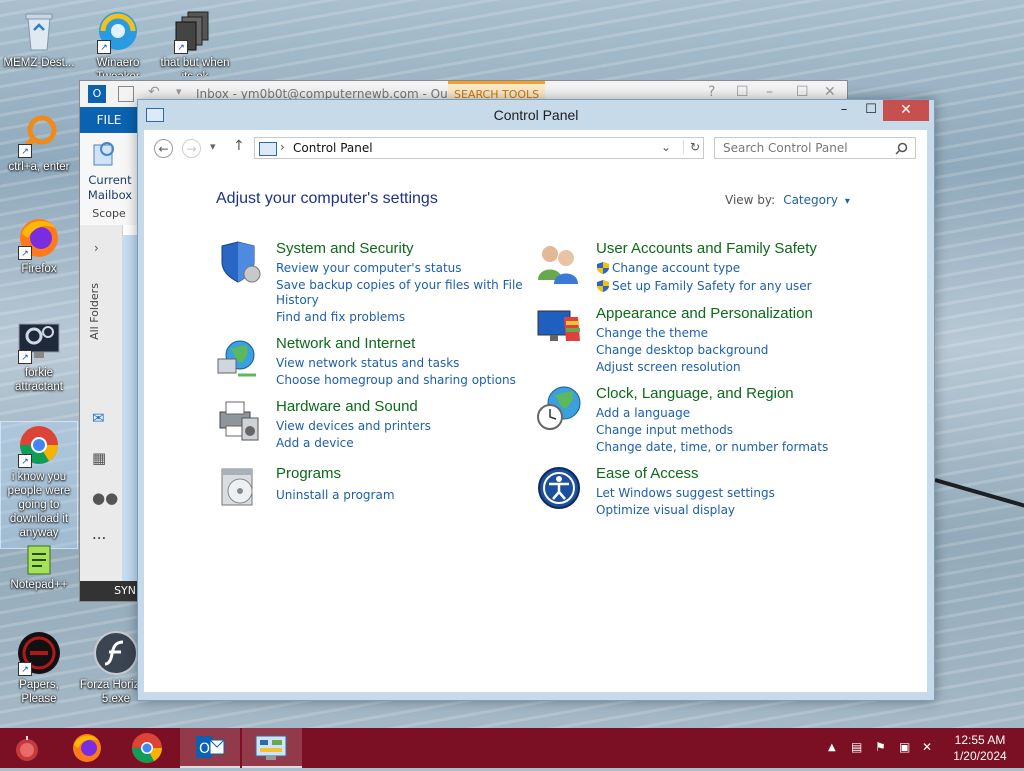 This screenshot has width=1024, height=771. What do you see at coordinates (643, 413) in the screenshot?
I see `add-language-link: Add a language` at bounding box center [643, 413].